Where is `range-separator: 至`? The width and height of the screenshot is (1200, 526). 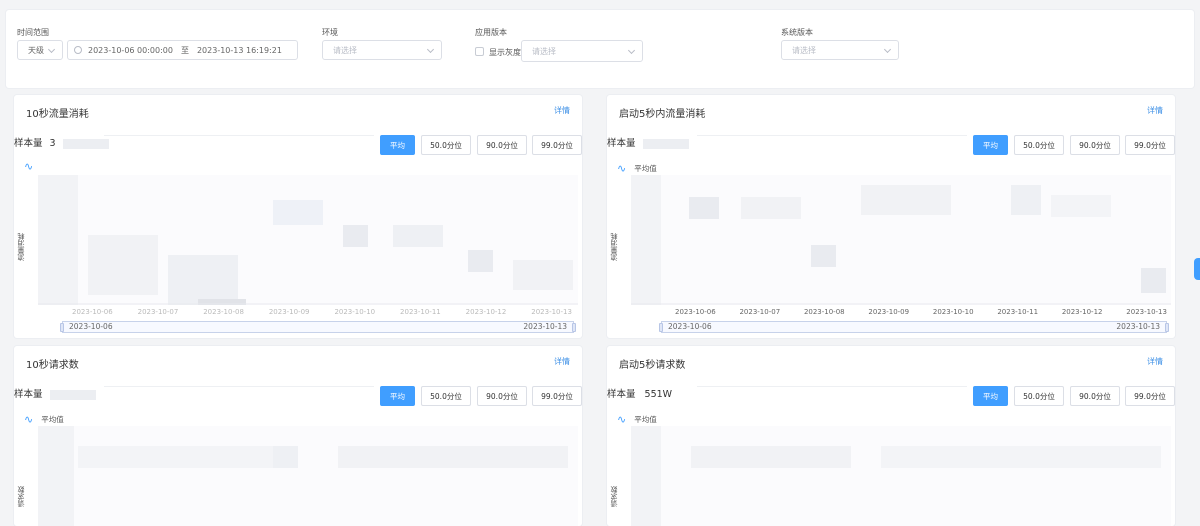 range-separator: 至 is located at coordinates (184, 50).